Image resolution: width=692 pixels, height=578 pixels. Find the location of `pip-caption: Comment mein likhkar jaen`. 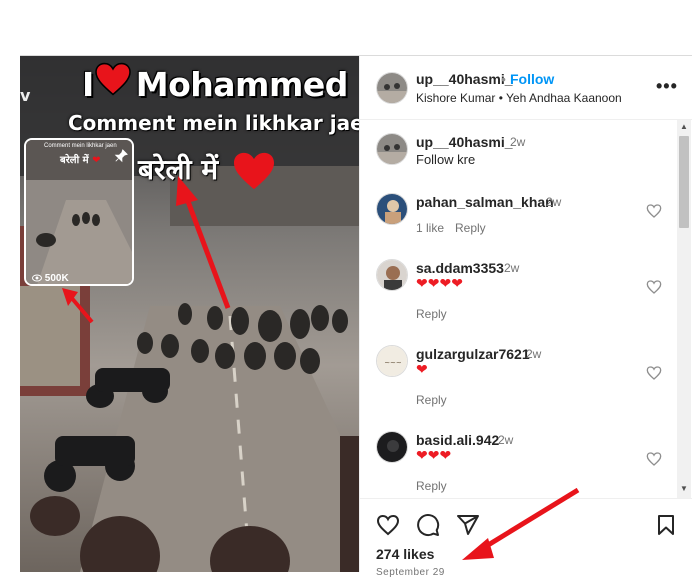

pip-caption: Comment mein likhkar jaen is located at coordinates (80, 146).